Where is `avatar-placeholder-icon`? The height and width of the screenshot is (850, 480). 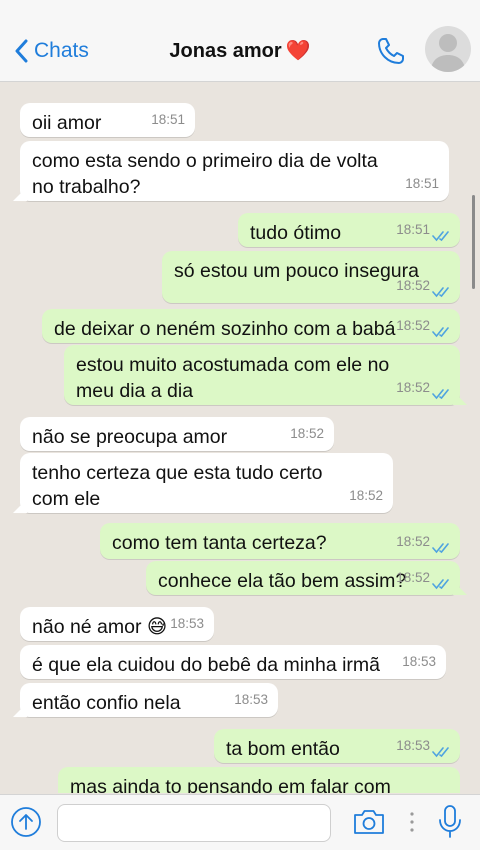
avatar-placeholder-icon is located at coordinates (448, 53).